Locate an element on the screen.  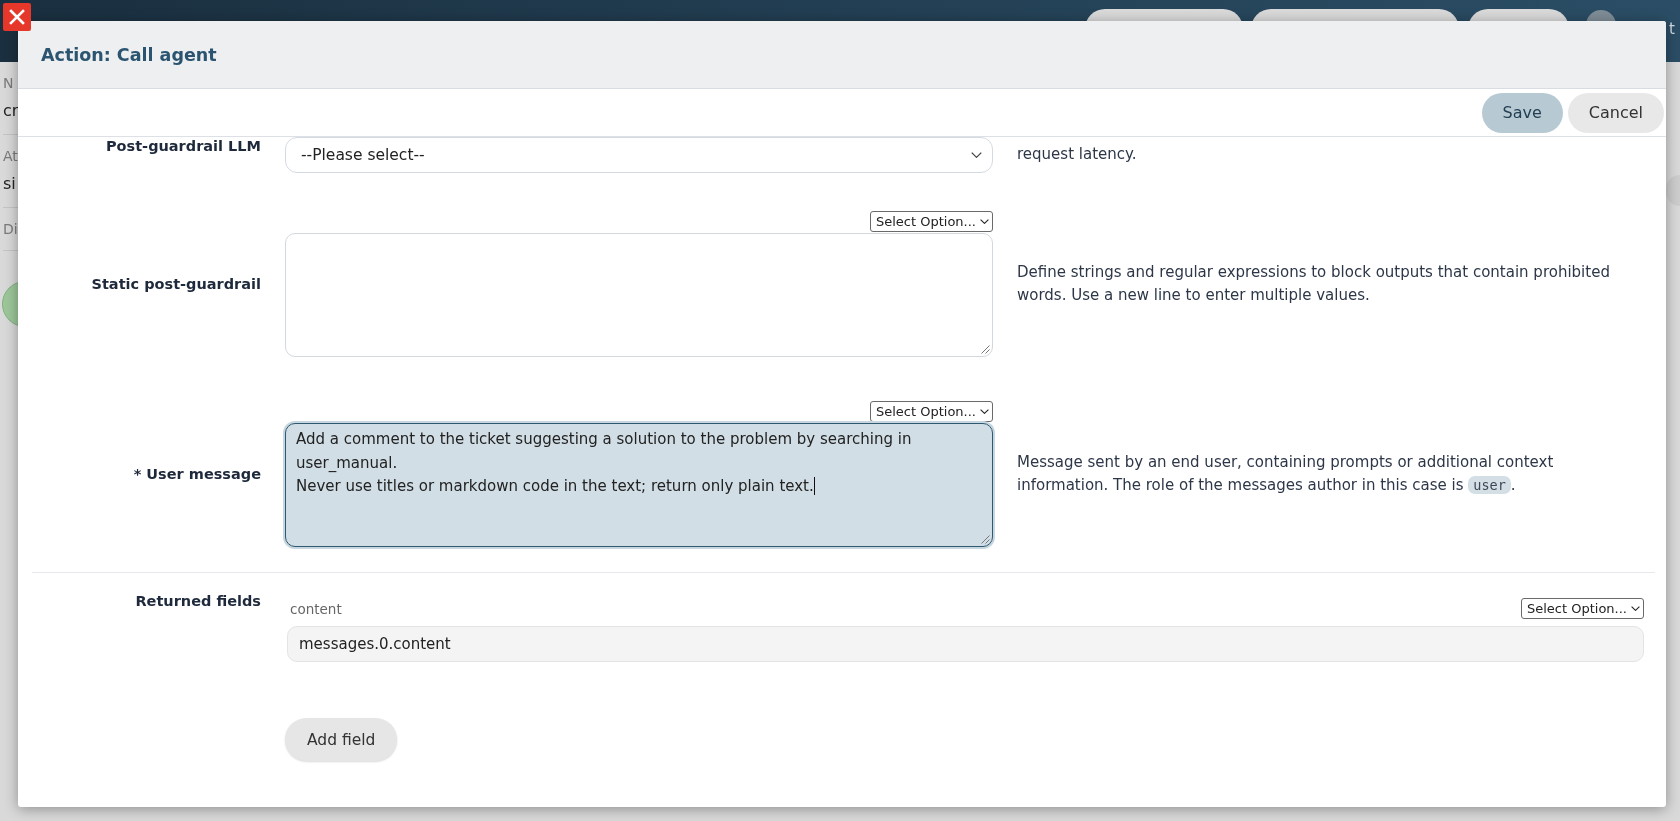
field-label: Post-guardrail LLM is located at coordinates (182, 146).